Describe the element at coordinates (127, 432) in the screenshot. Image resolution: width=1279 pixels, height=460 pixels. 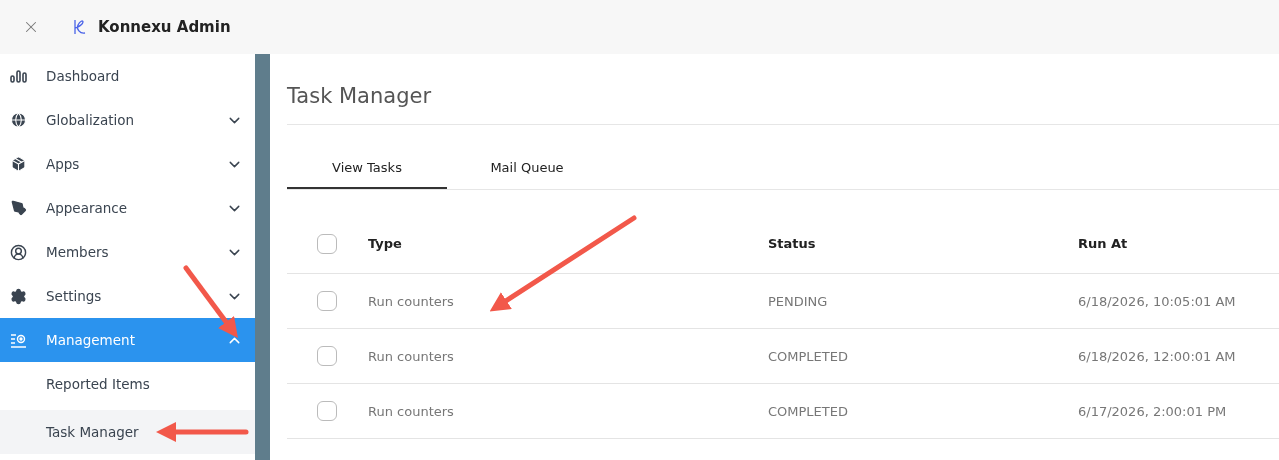
I see `sidebar-subitem: Task Manager` at that location.